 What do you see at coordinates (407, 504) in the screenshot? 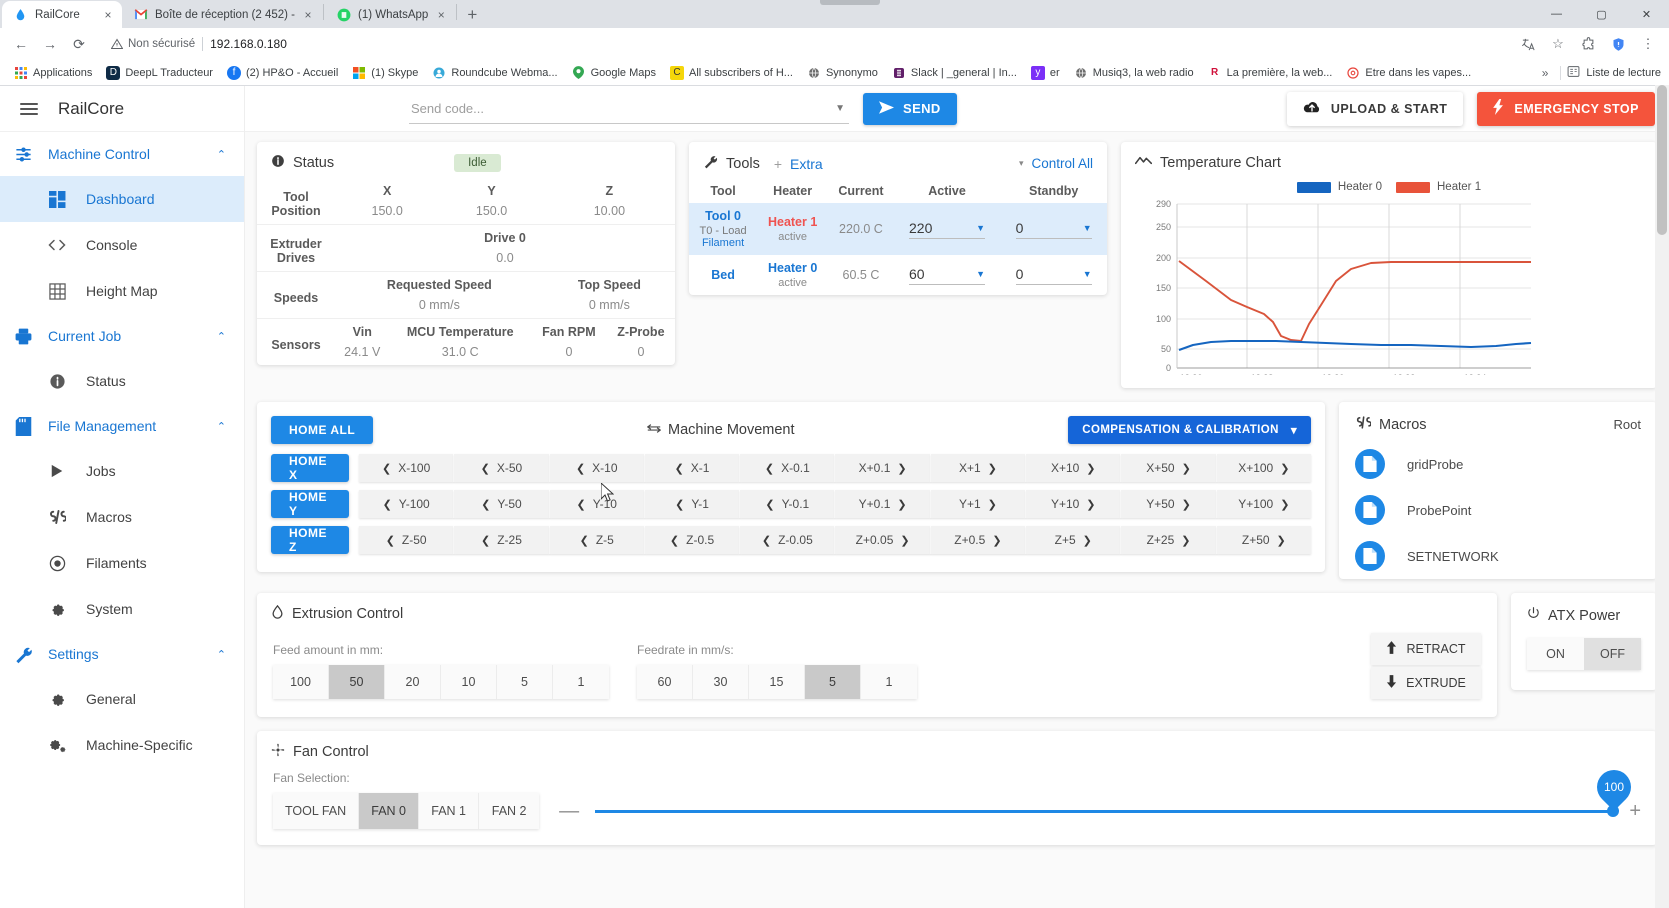
I see `jog-y-minus-100: ❮ Y-100` at bounding box center [407, 504].